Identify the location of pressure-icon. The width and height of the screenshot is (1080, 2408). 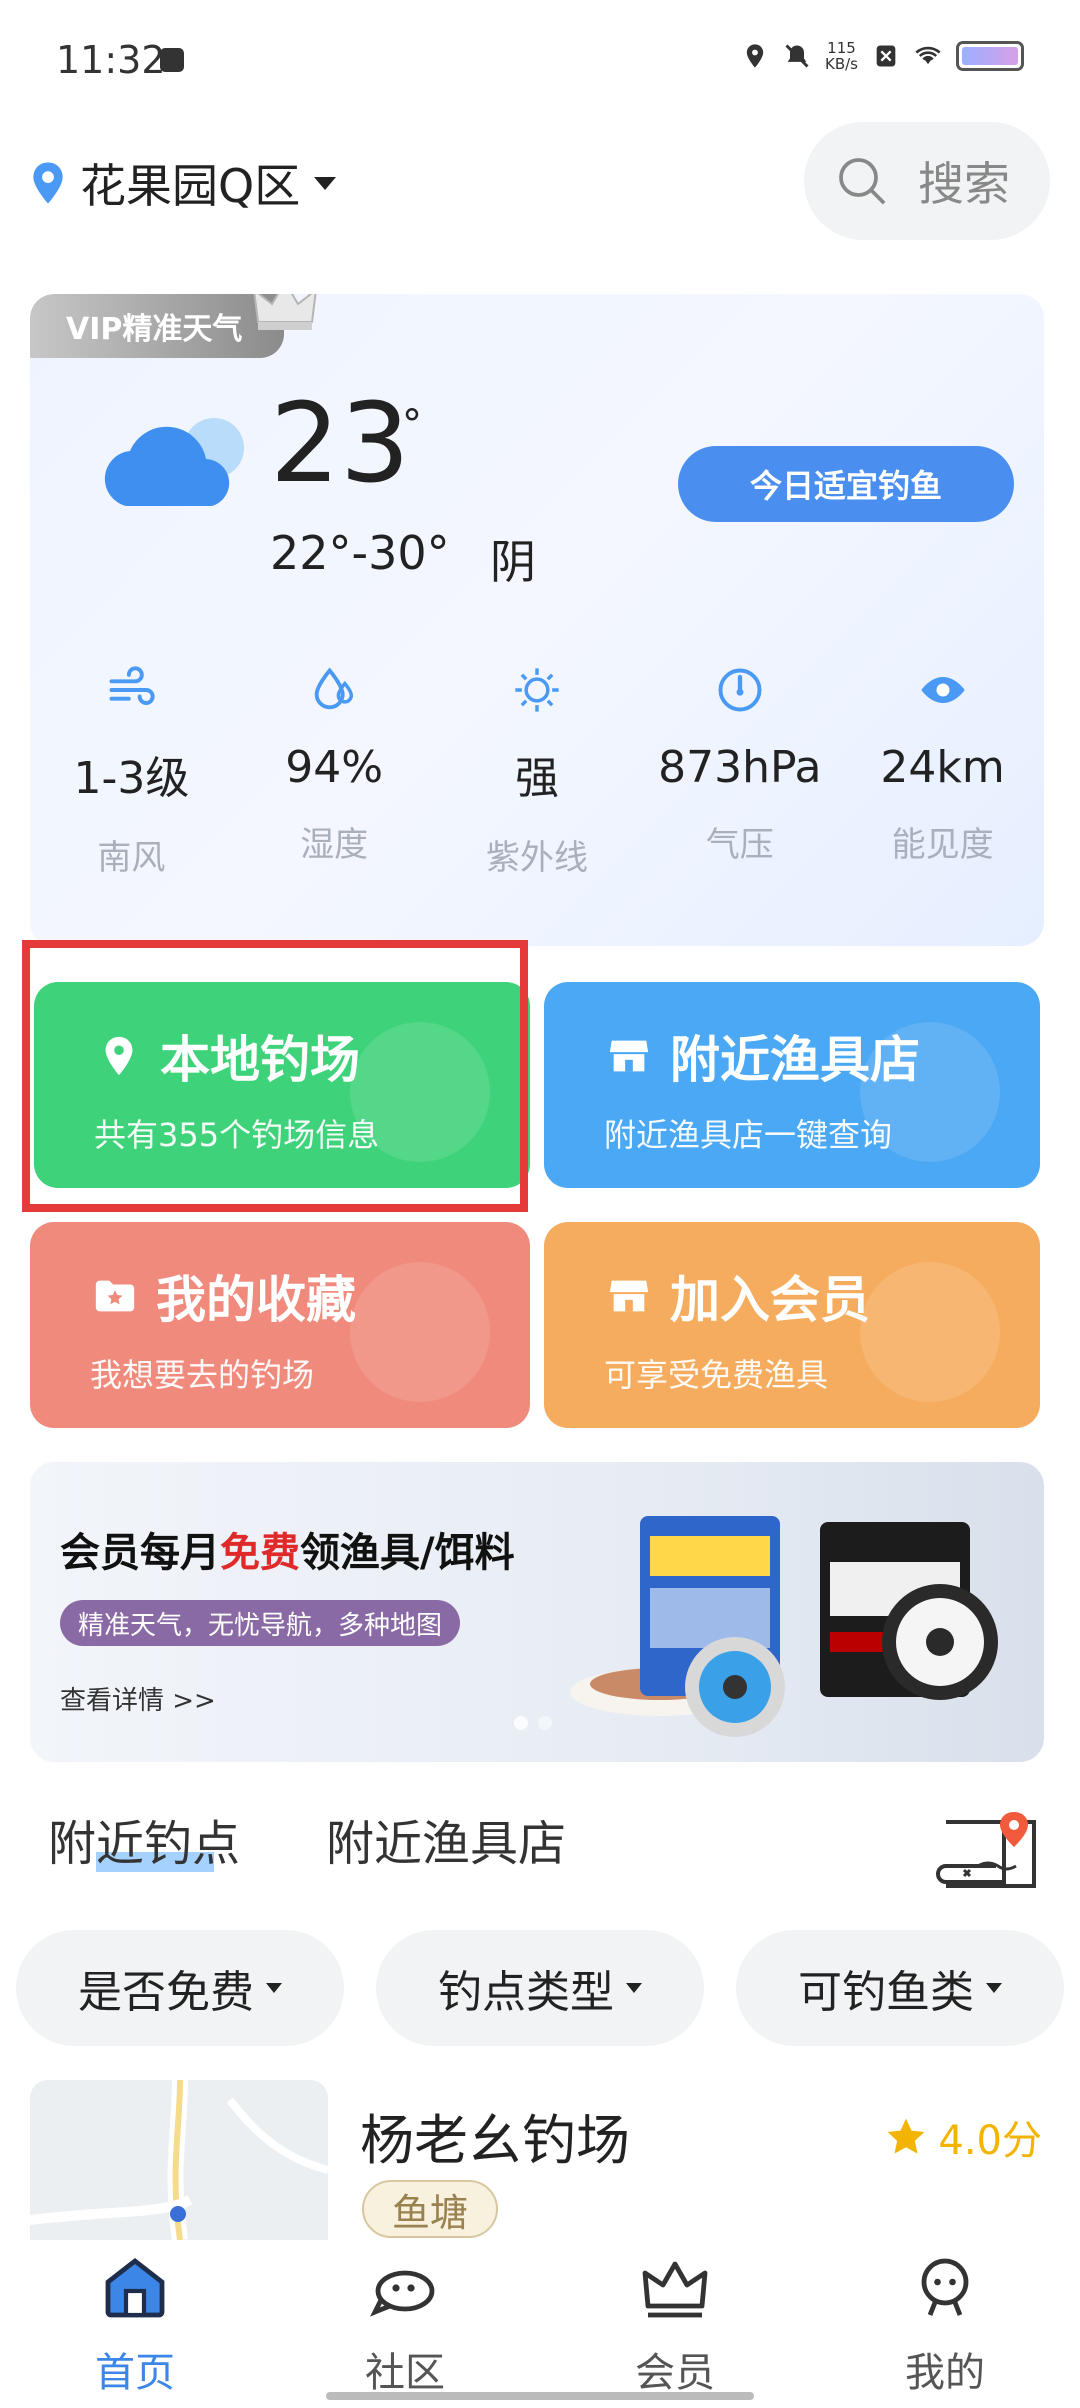
(740, 690).